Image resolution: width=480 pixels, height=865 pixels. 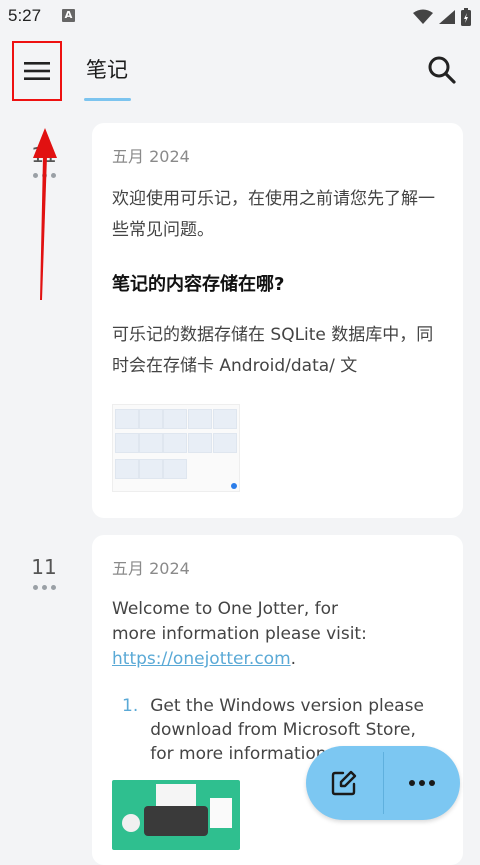 I want to click on battery-icon, so click(x=466, y=17).